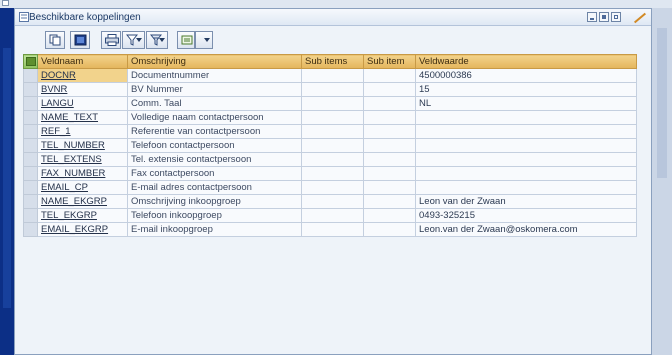  Describe the element at coordinates (389, 61) in the screenshot. I see `column-header-sub-item: Sub item` at that location.